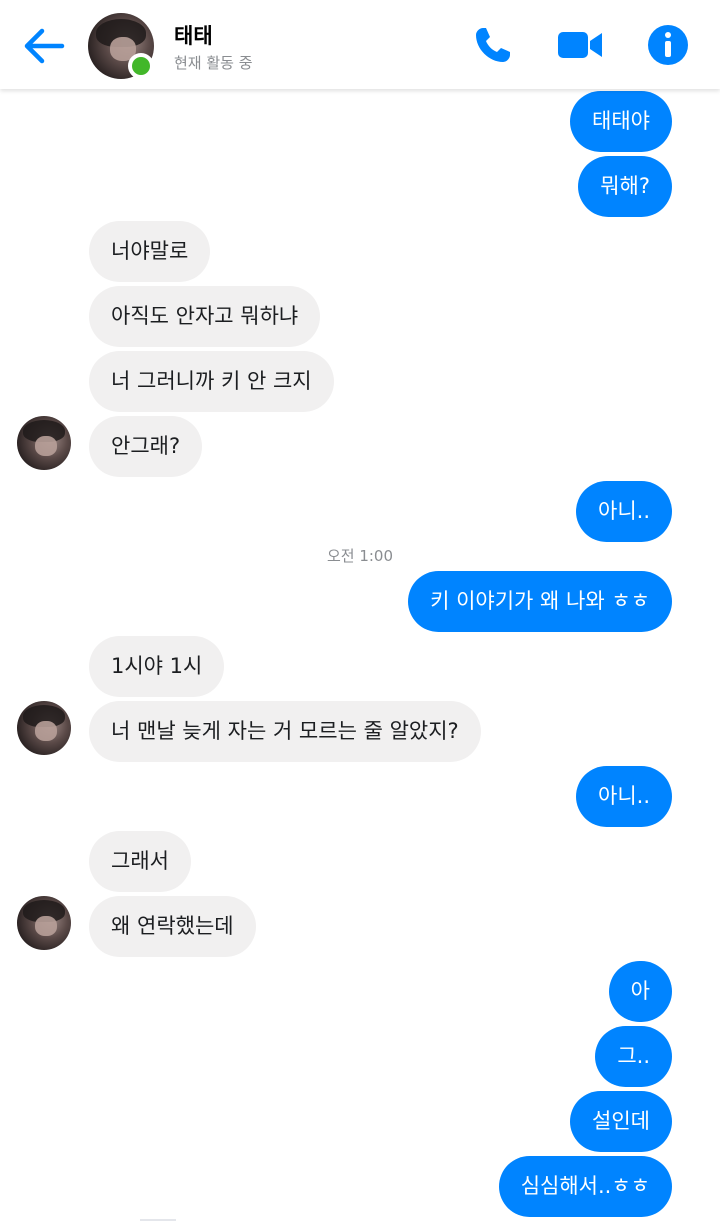 Image resolution: width=720 pixels, height=1222 pixels. I want to click on video-camera-icon, so click(580, 45).